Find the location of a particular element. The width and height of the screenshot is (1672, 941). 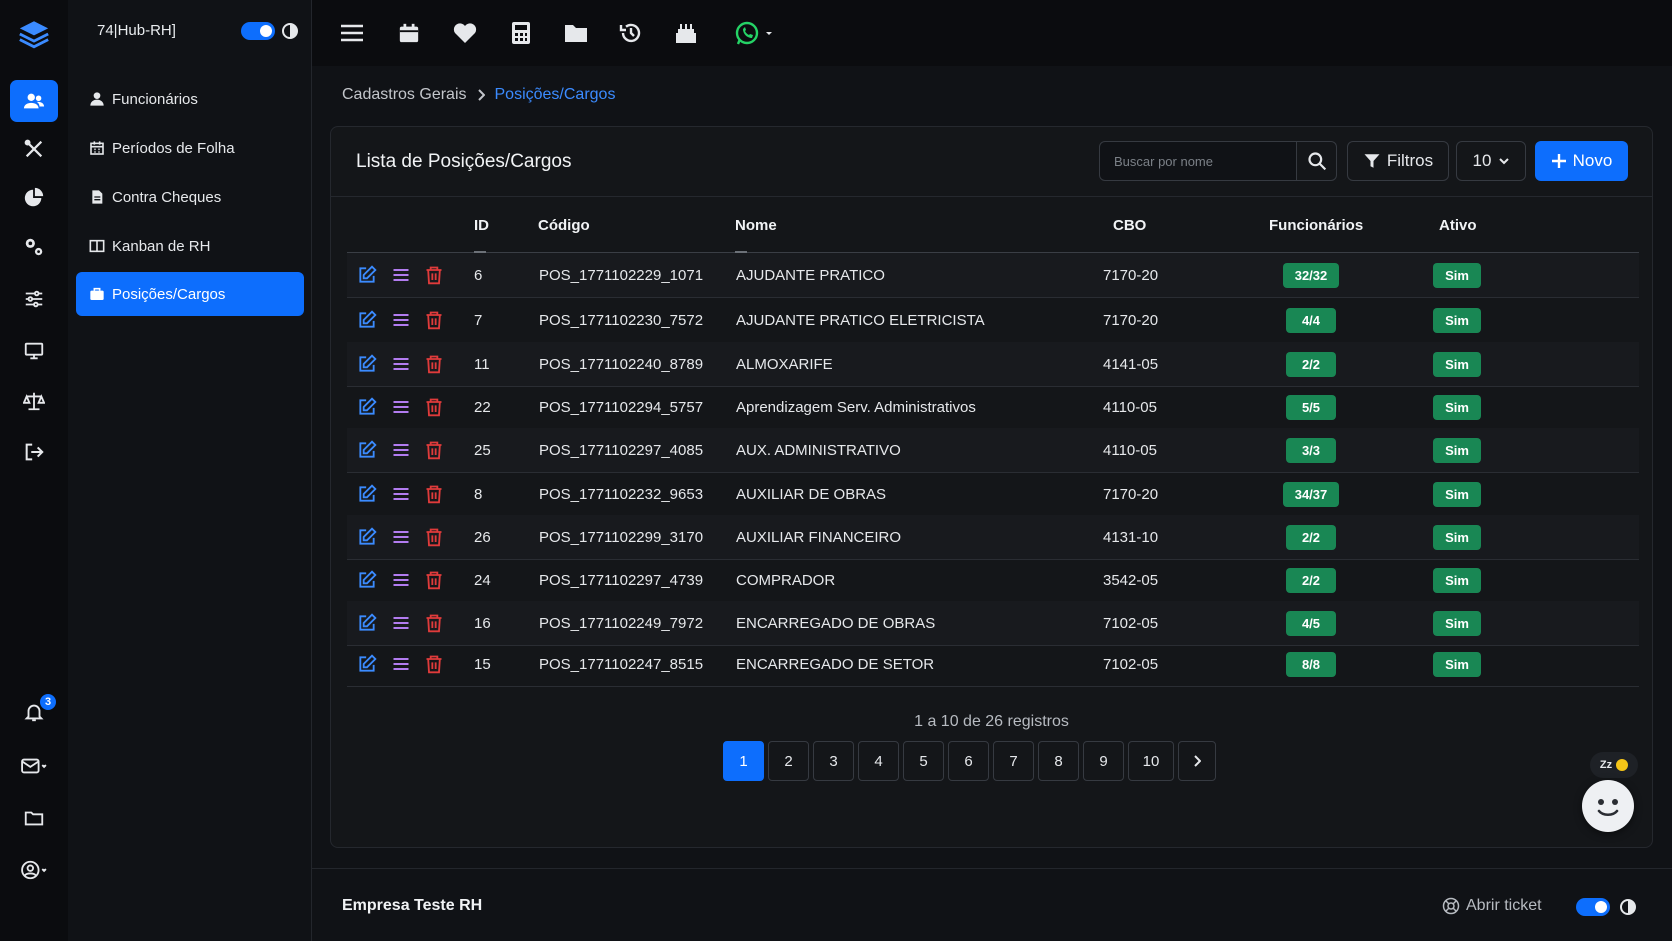

page-button: 9 is located at coordinates (1103, 761).